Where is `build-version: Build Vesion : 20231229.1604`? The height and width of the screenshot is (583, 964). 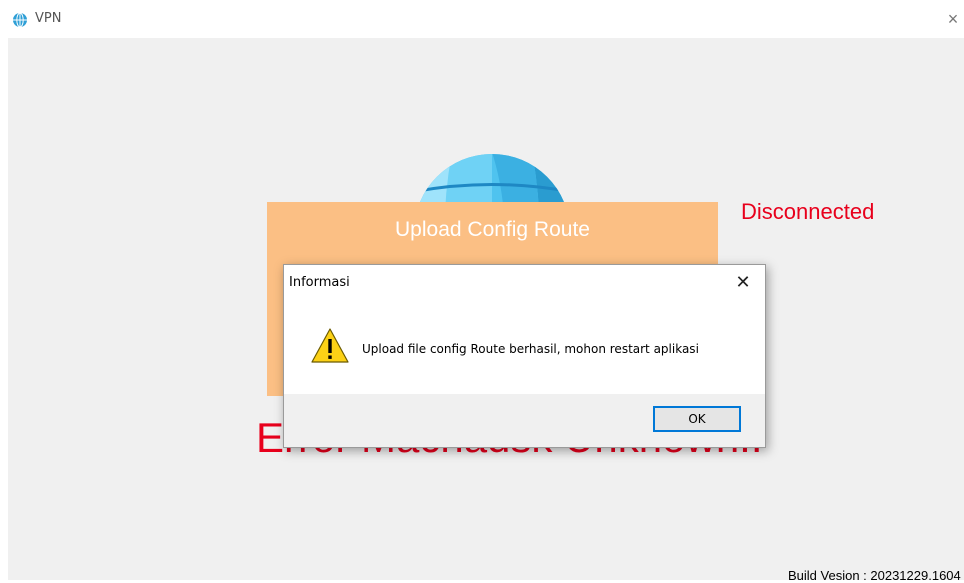 build-version: Build Vesion : 20231229.1604 is located at coordinates (874, 575).